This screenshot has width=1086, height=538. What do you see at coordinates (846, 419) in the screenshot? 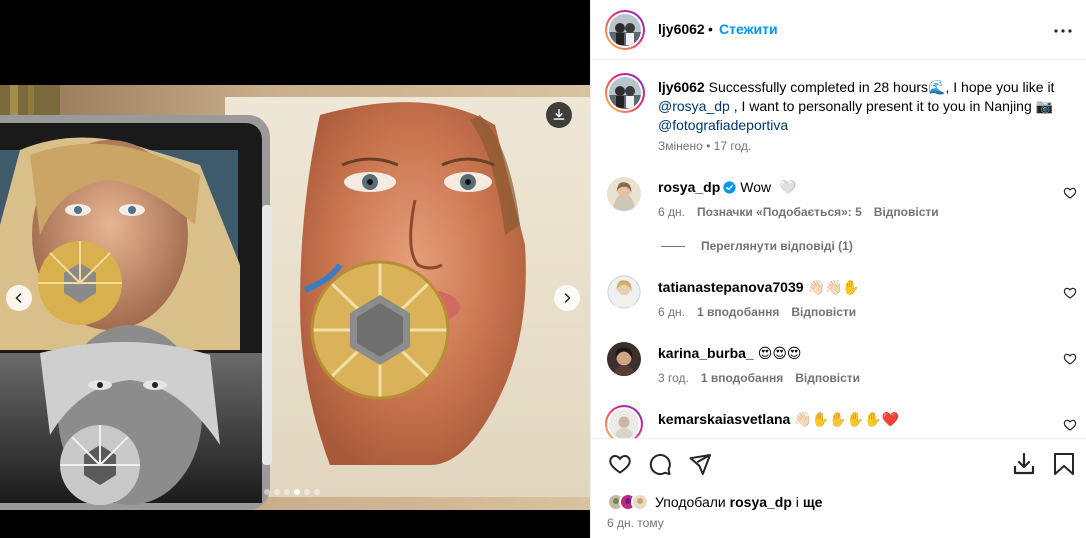
I see `comment-text: 👋🏻✋✋✋✋❤️` at bounding box center [846, 419].